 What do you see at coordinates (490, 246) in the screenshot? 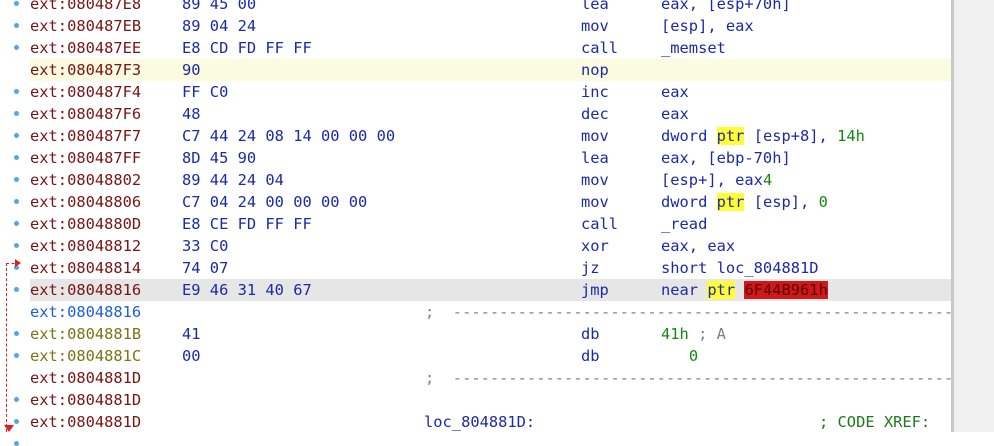
I see `listing-row: ext:08048812 33 C0 xor eax, eax` at bounding box center [490, 246].